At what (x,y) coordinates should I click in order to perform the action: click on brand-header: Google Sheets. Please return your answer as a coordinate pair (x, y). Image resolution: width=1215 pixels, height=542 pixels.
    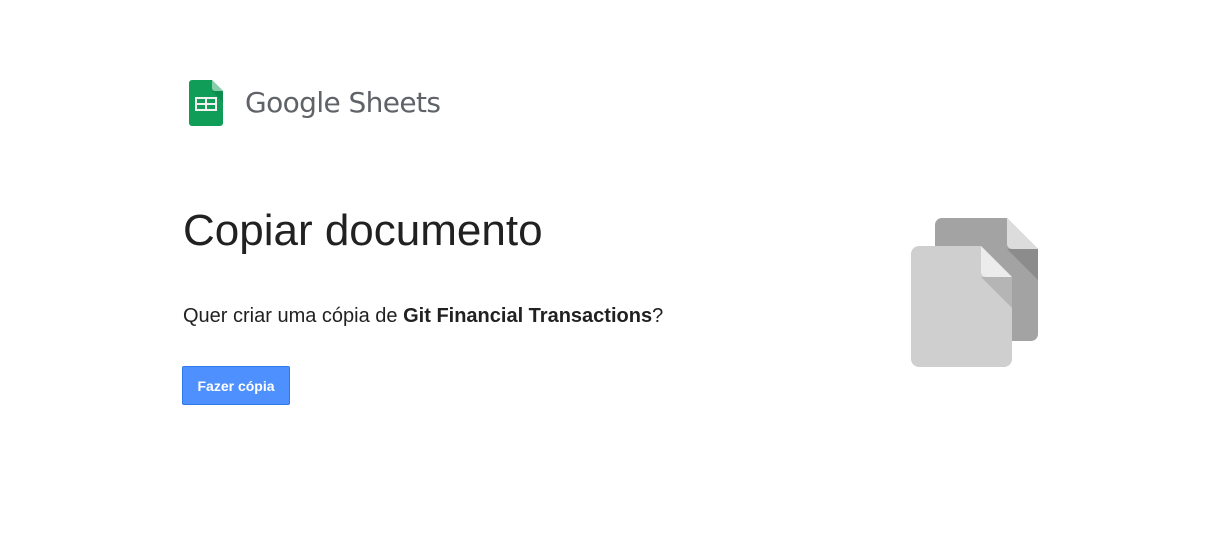
    Looking at the image, I should click on (315, 103).